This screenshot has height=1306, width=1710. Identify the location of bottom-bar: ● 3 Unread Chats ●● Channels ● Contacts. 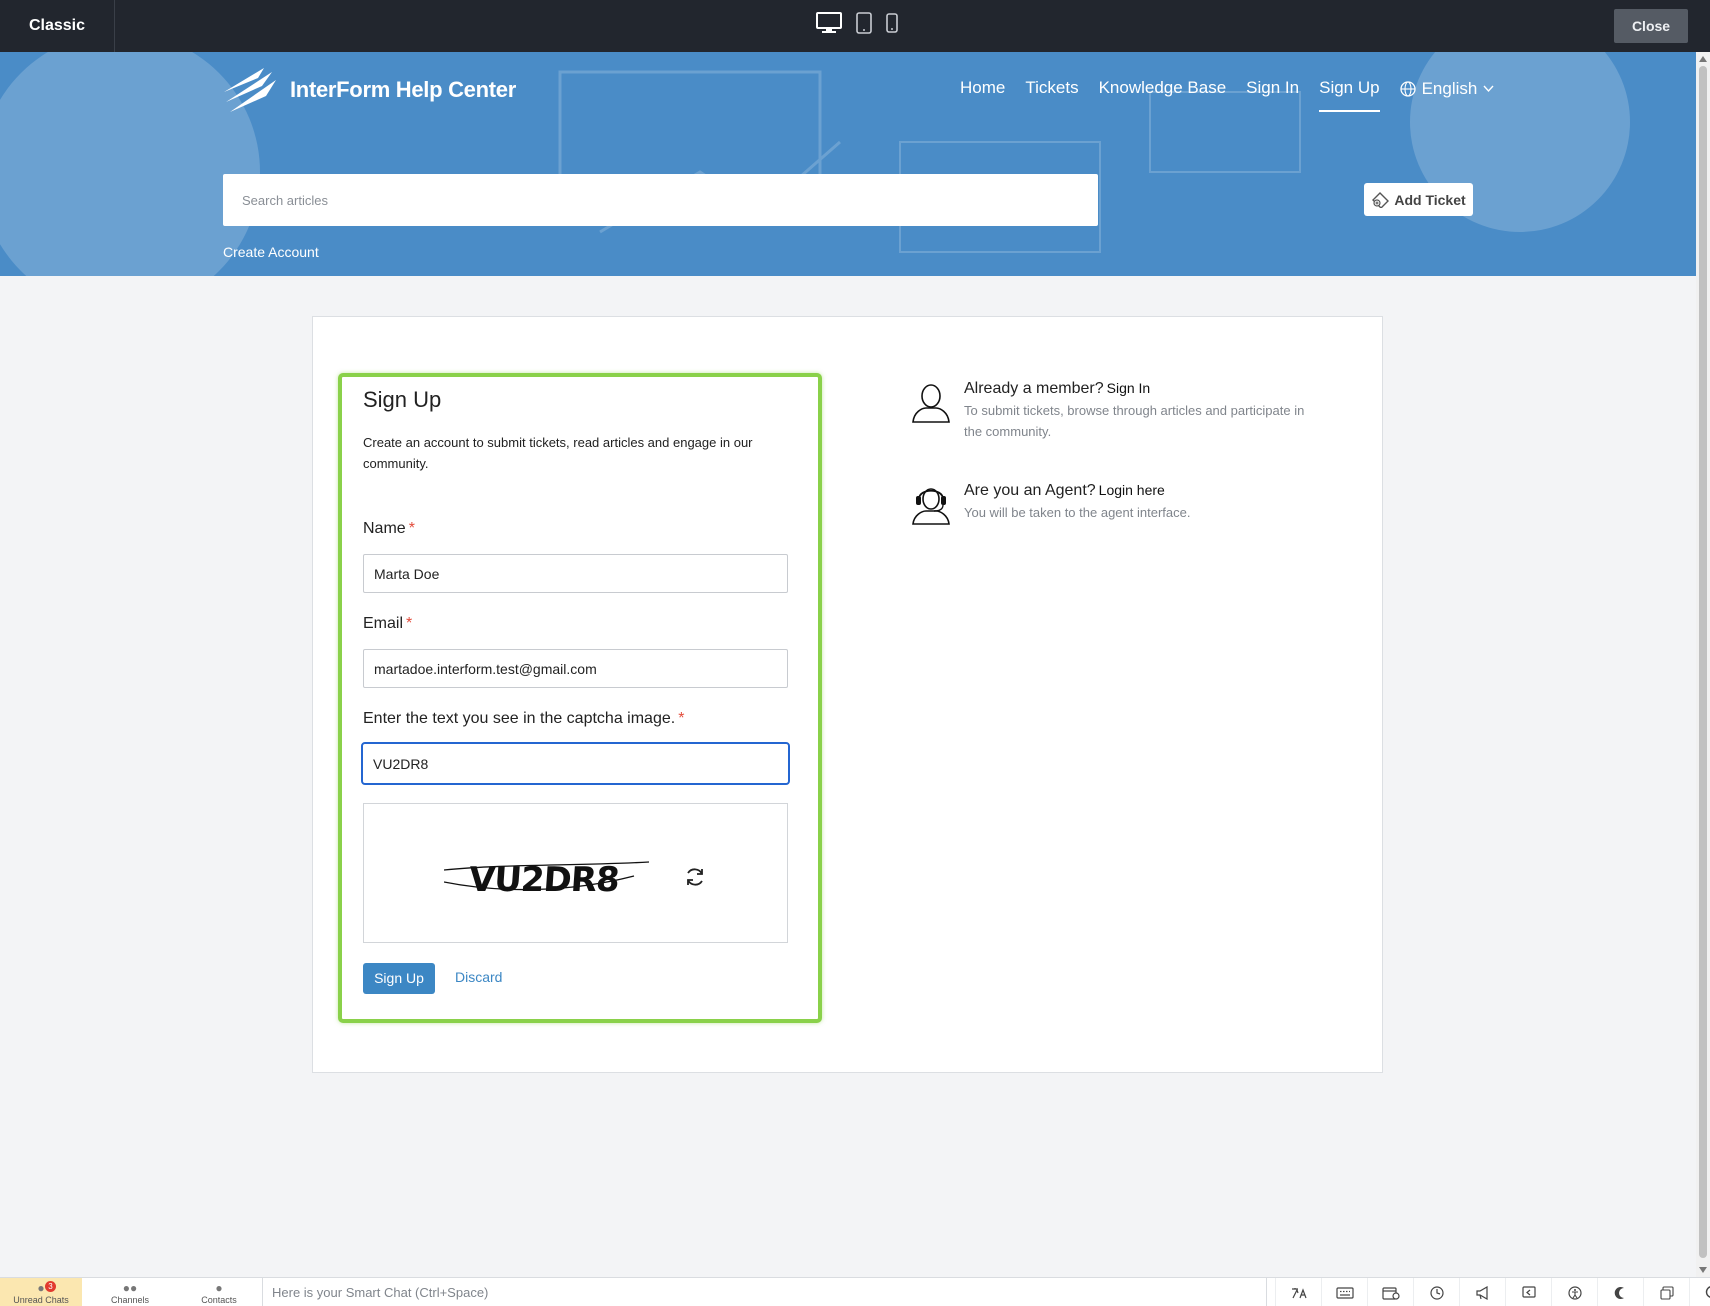
(855, 1291).